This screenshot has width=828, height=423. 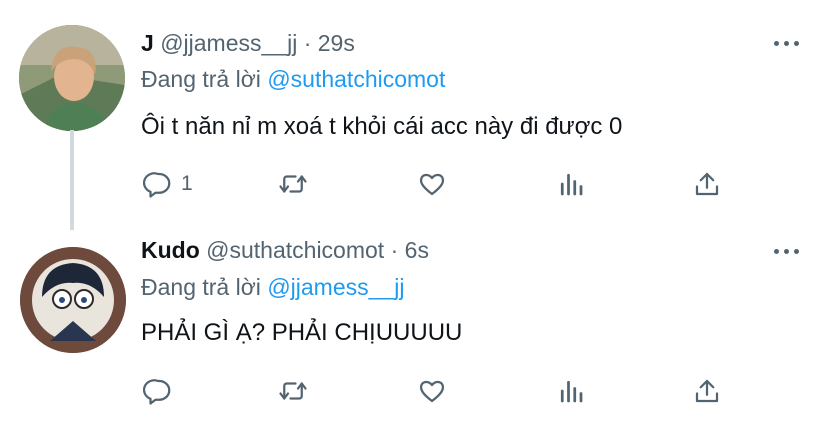 What do you see at coordinates (295, 250) in the screenshot?
I see `handle: @suthatchicomot` at bounding box center [295, 250].